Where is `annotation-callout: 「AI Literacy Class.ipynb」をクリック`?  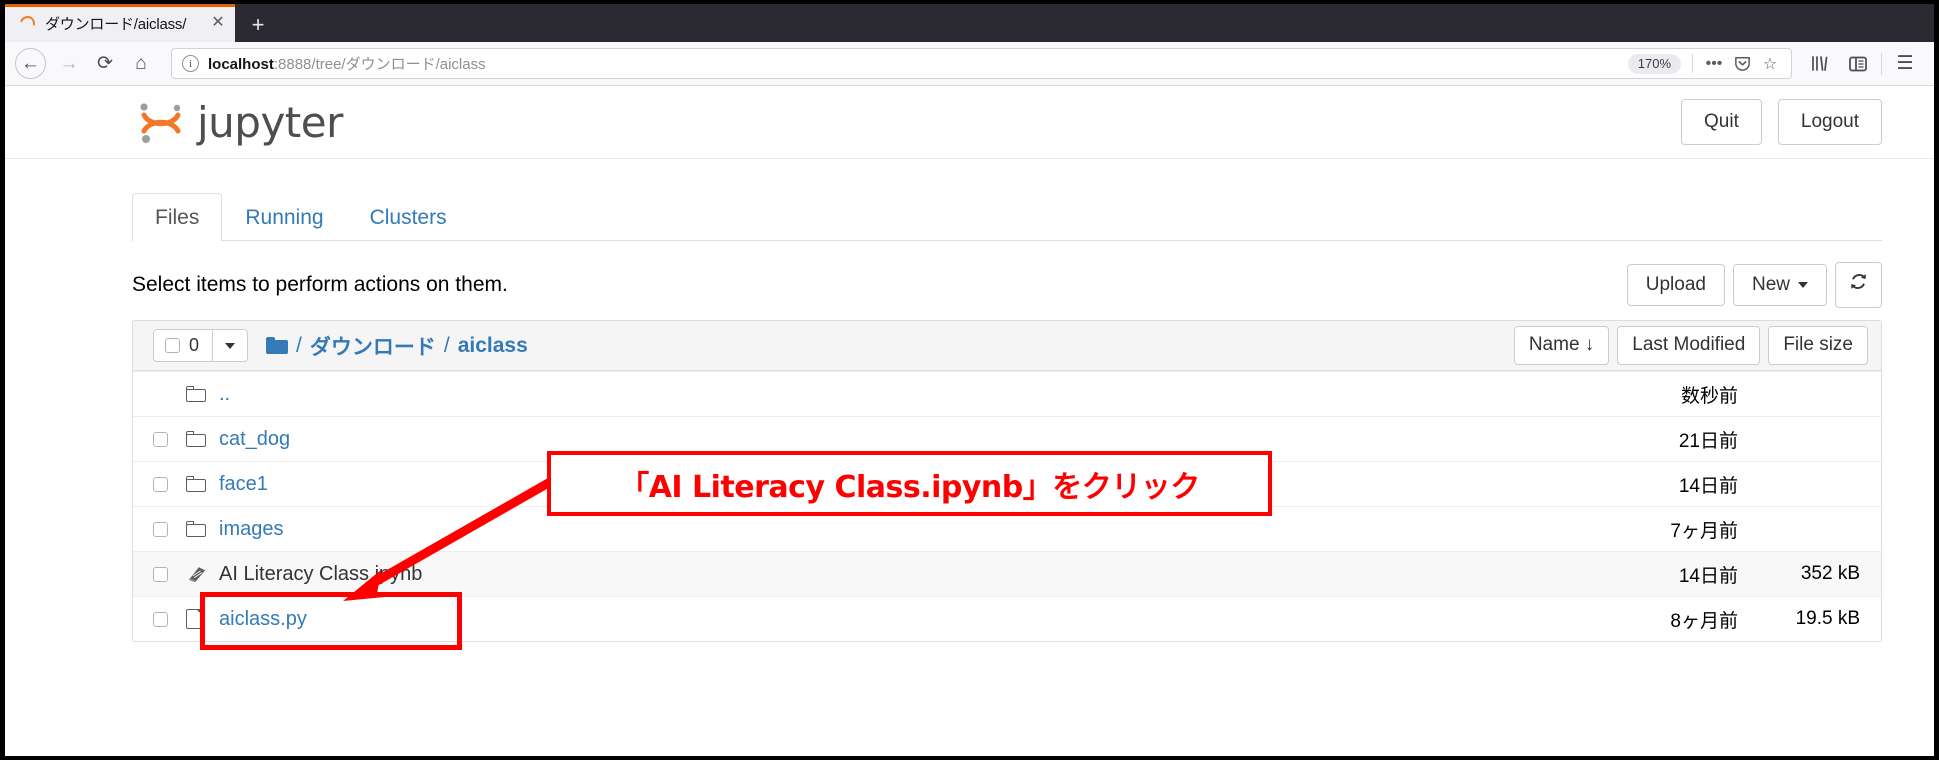 annotation-callout: 「AI Literacy Class.ipynb」をクリック is located at coordinates (909, 483).